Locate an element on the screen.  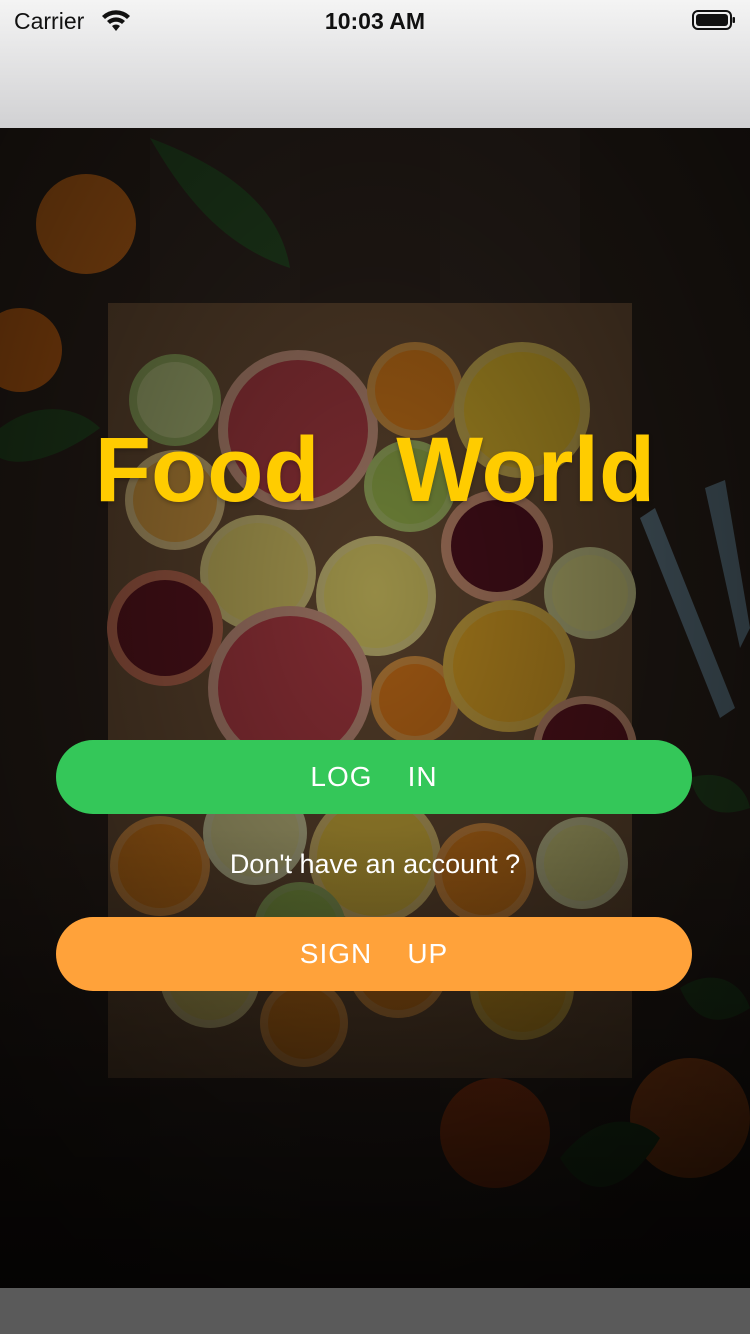
signup-button: SIGN UP is located at coordinates (374, 954).